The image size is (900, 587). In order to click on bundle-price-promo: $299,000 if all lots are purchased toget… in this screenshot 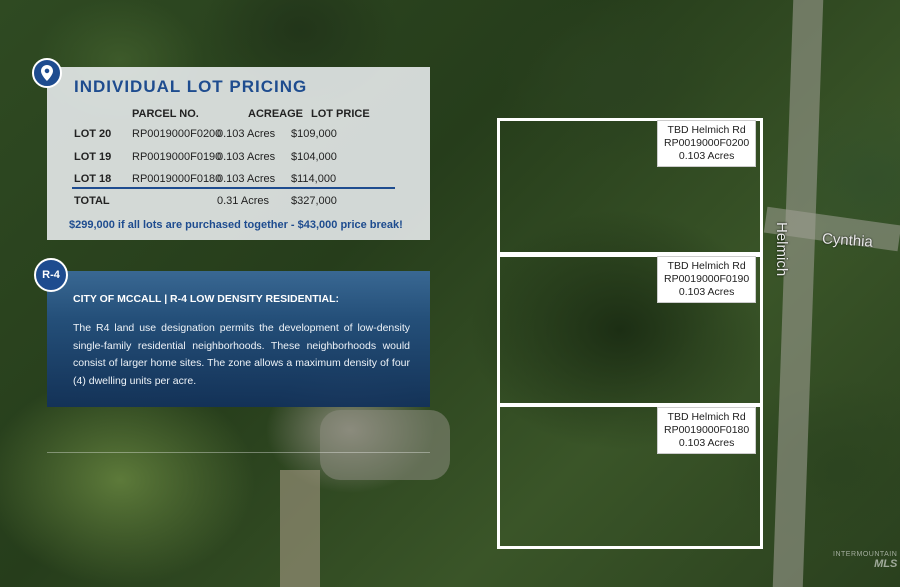, I will do `click(236, 225)`.